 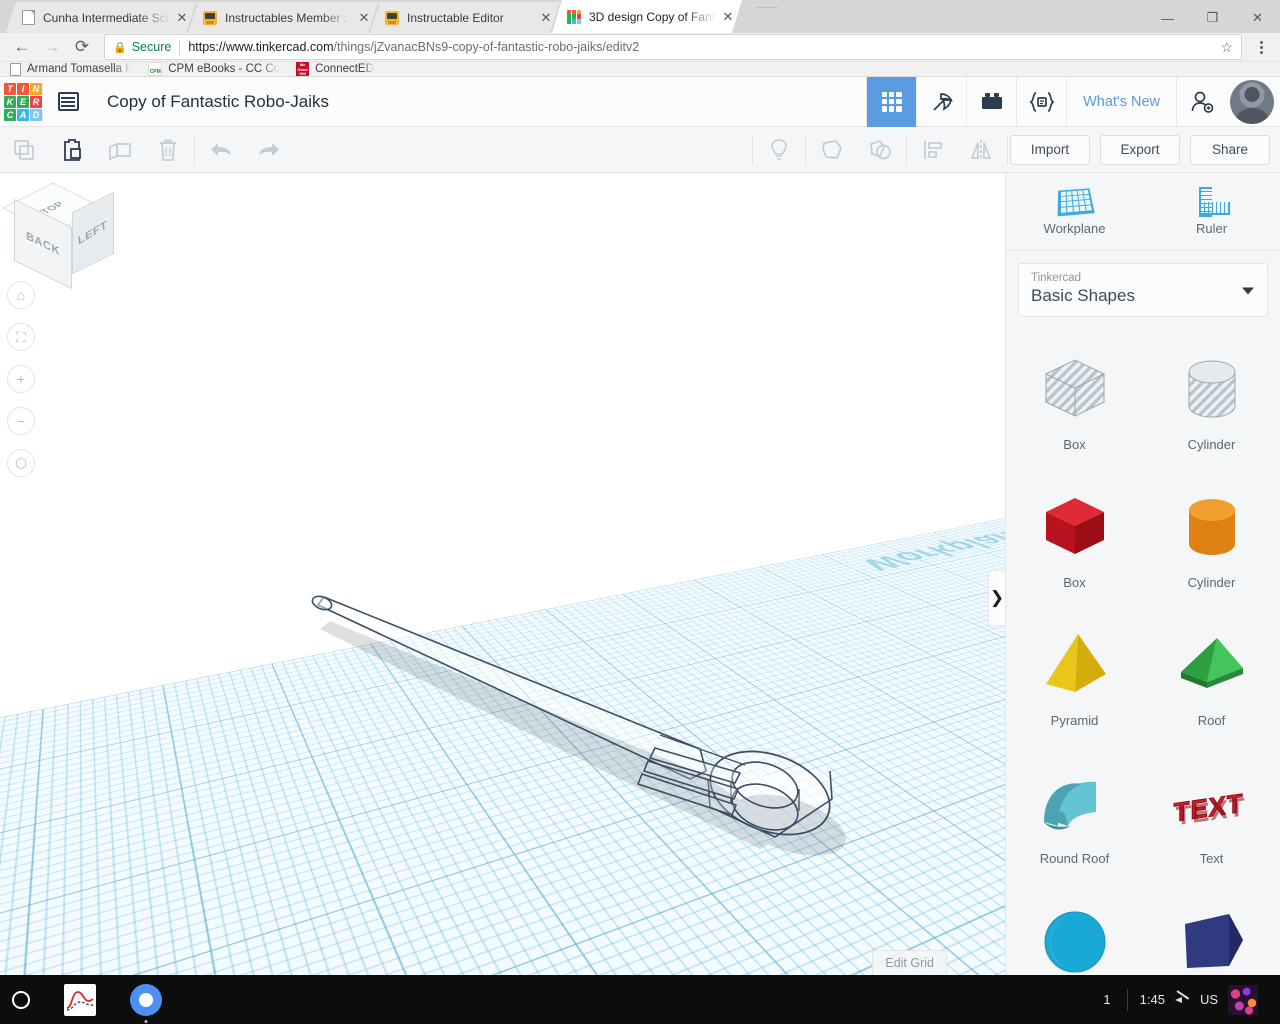 What do you see at coordinates (168, 150) in the screenshot?
I see `trash-icon` at bounding box center [168, 150].